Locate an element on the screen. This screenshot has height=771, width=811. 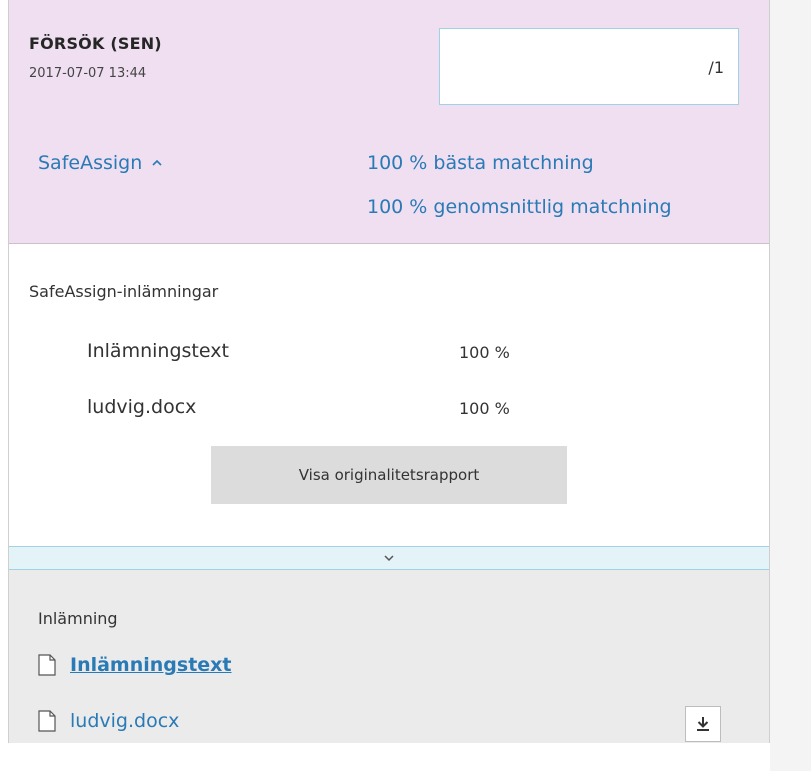
download-button is located at coordinates (703, 724).